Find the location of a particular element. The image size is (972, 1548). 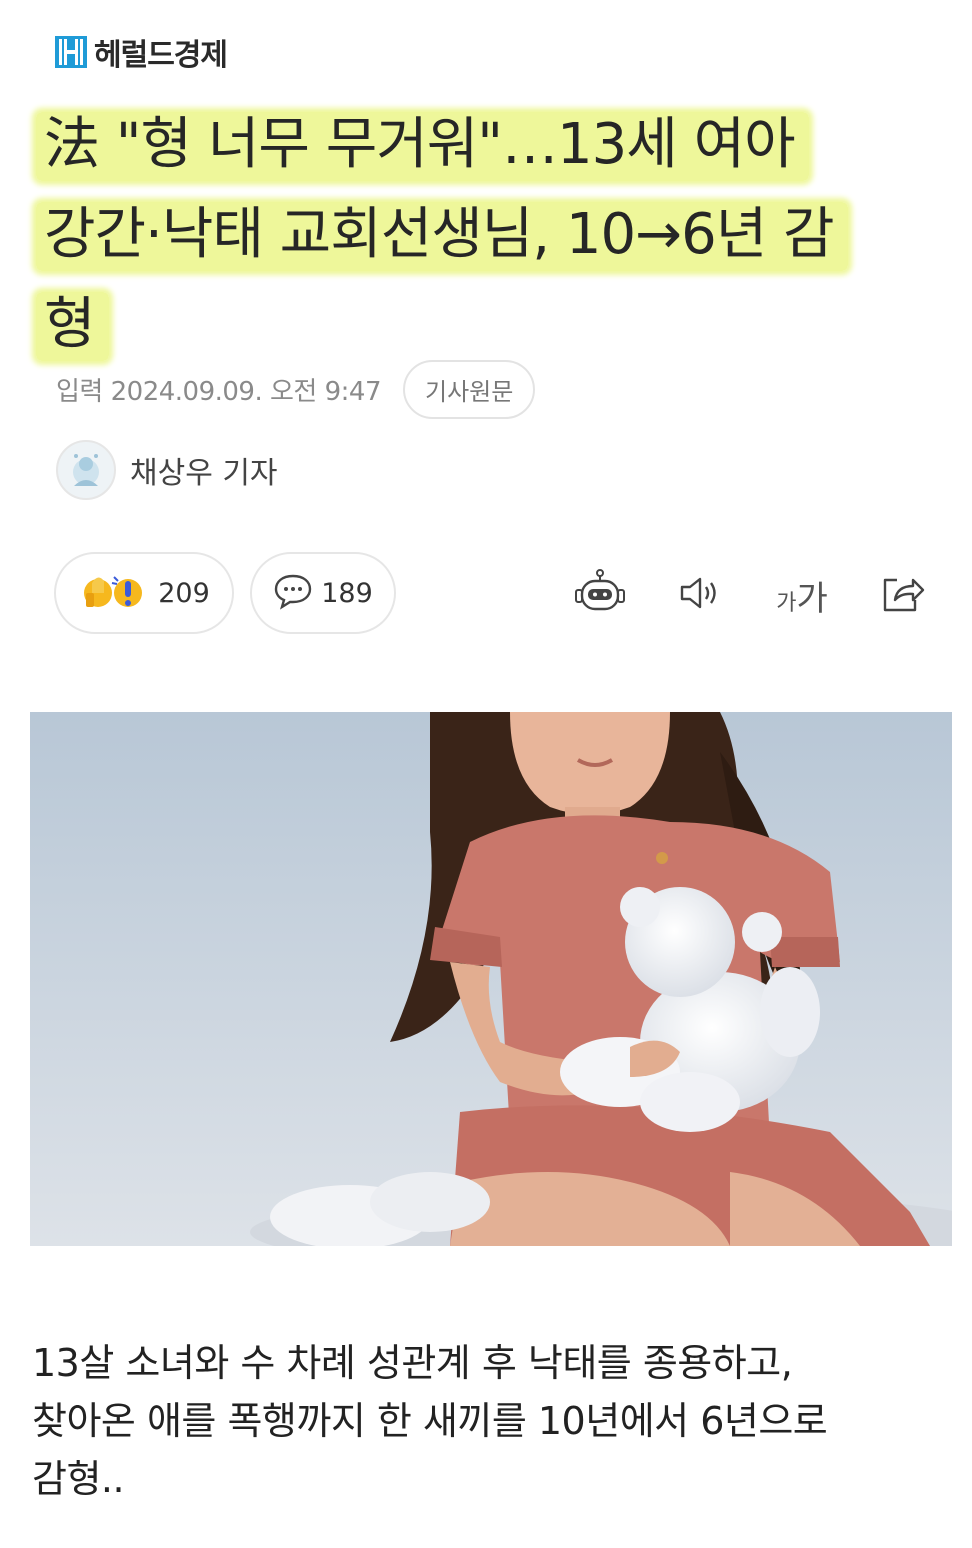

share-icon is located at coordinates (902, 595).